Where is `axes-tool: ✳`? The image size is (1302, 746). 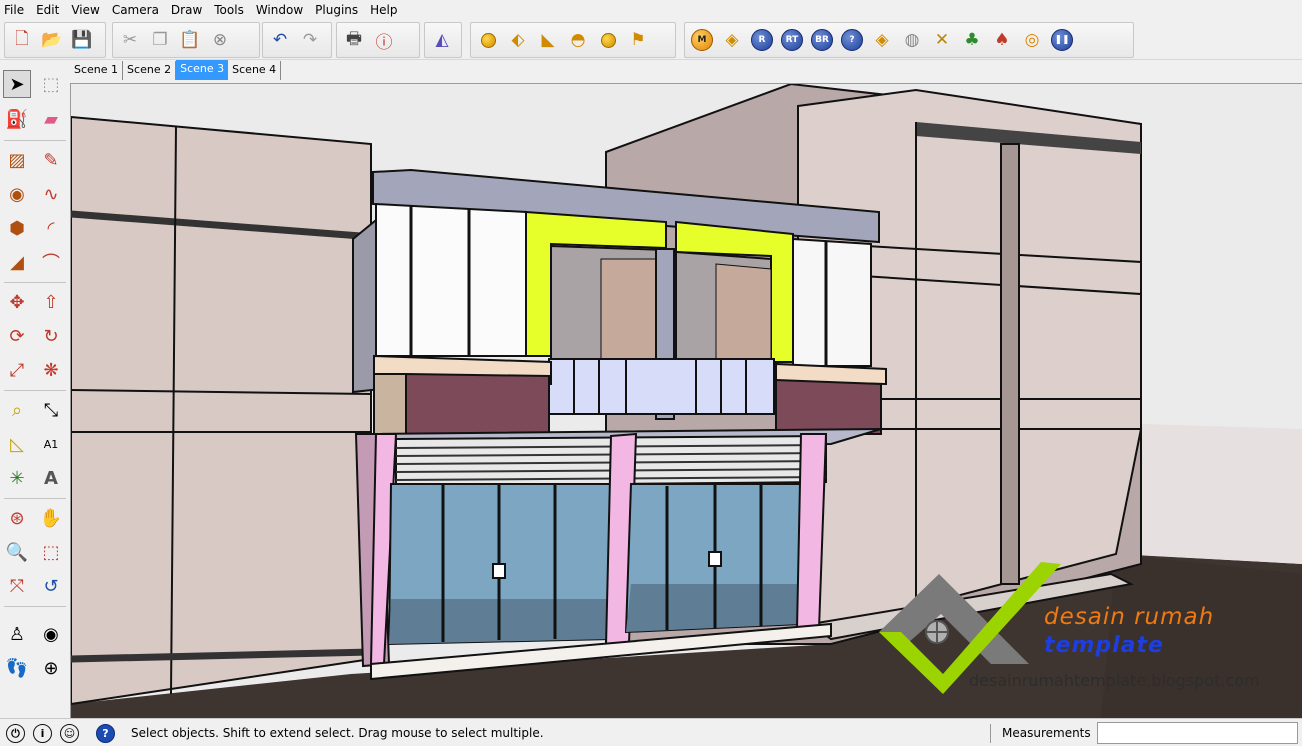 axes-tool: ✳ is located at coordinates (17, 478).